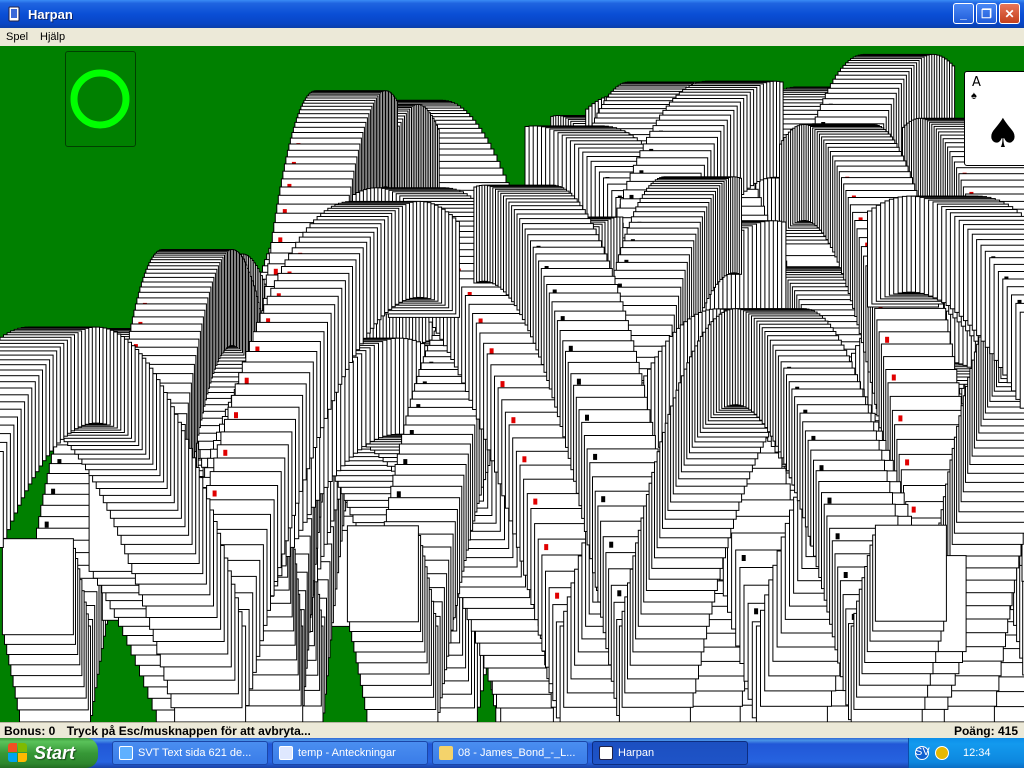  What do you see at coordinates (52, 37) in the screenshot?
I see `menu-hjalp: Hjälp` at bounding box center [52, 37].